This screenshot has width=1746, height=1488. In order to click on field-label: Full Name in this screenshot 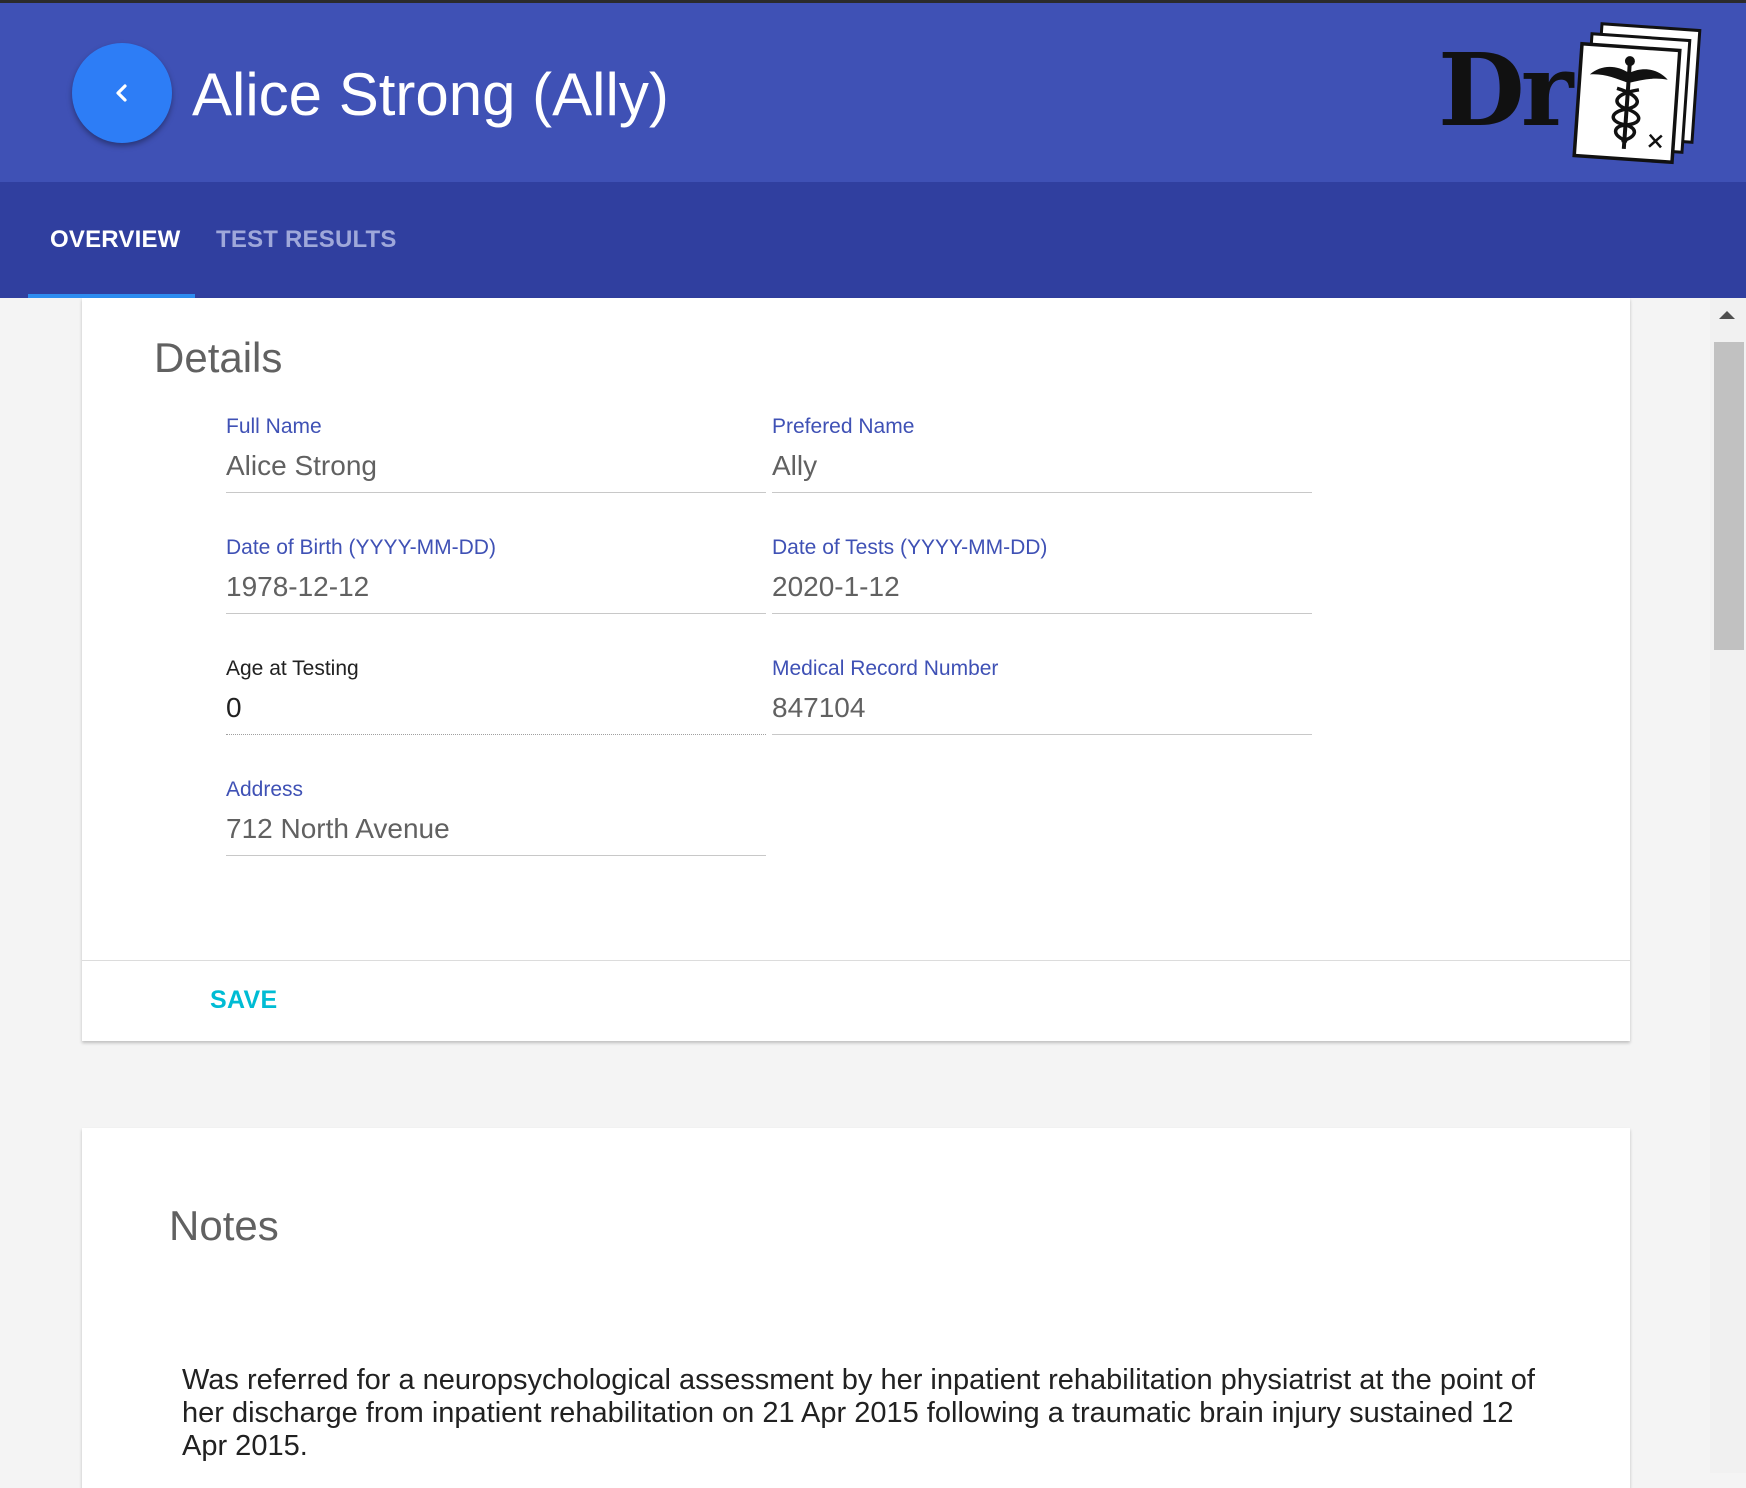, I will do `click(274, 426)`.